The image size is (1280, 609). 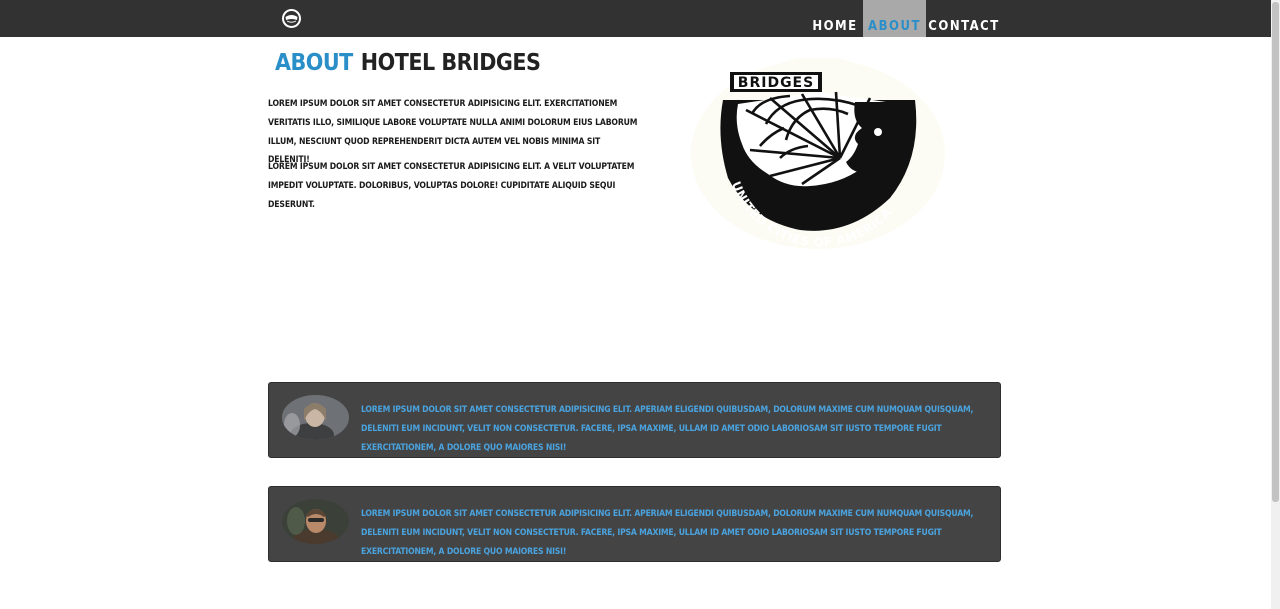 What do you see at coordinates (450, 63) in the screenshot?
I see `page-title-rest: HOTEL BRIDGES` at bounding box center [450, 63].